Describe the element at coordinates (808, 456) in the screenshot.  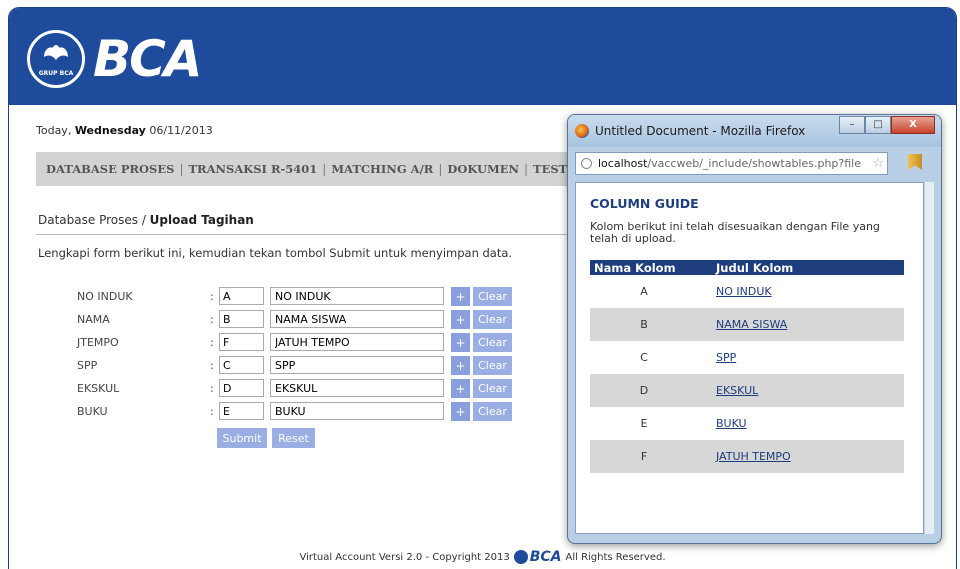
I see `judul-link: JATUH TEMPO` at that location.